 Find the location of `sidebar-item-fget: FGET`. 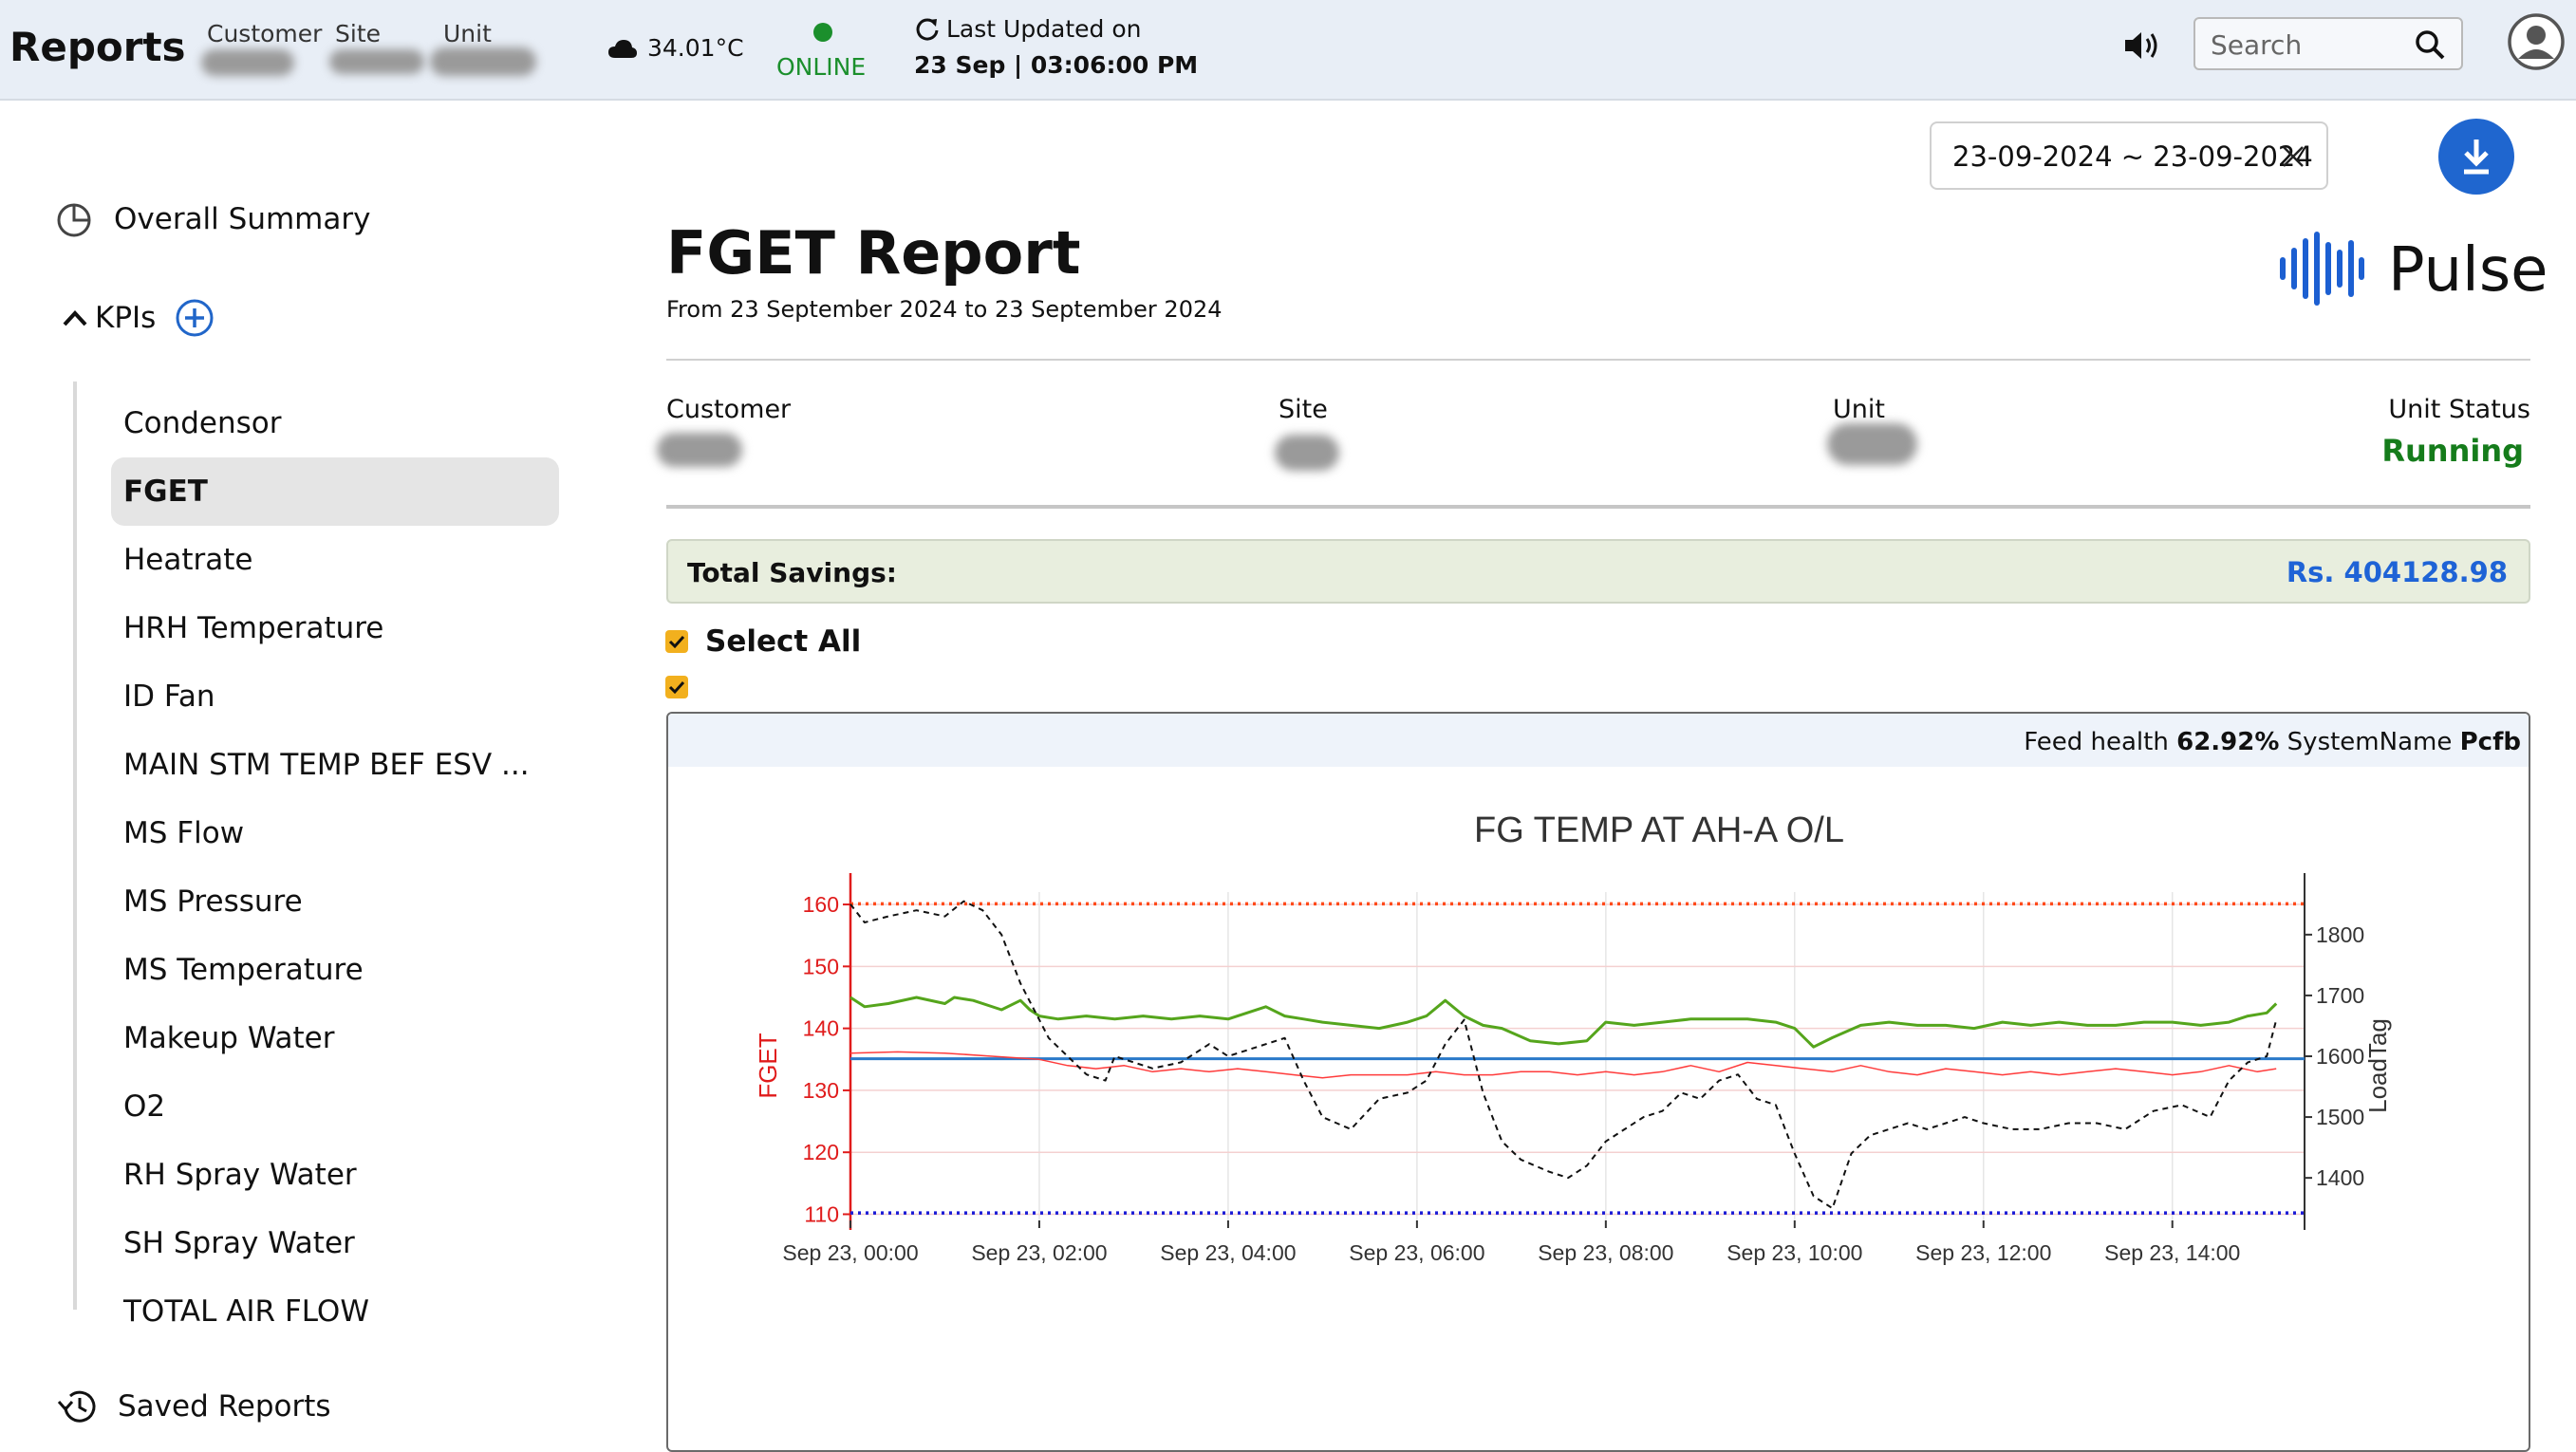

sidebar-item-fget: FGET is located at coordinates (335, 491).